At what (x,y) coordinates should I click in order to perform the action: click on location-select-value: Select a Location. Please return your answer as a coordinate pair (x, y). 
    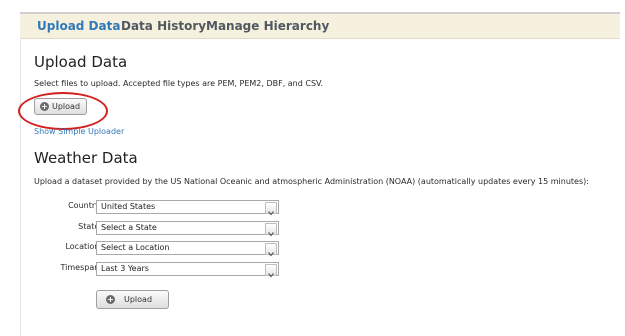
    Looking at the image, I should click on (135, 247).